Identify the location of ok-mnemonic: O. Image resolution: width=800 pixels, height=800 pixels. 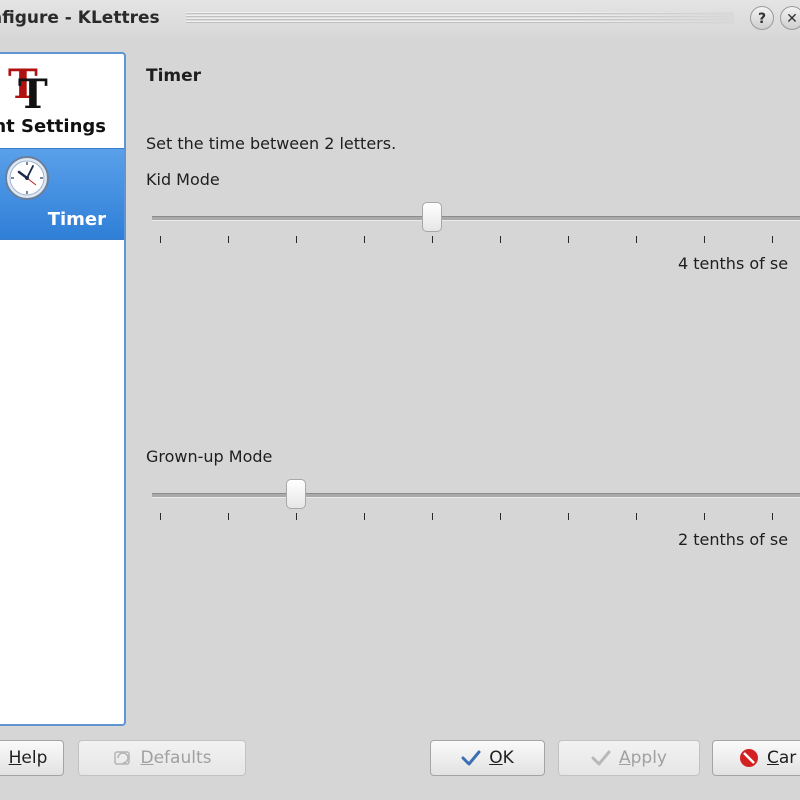
(496, 758).